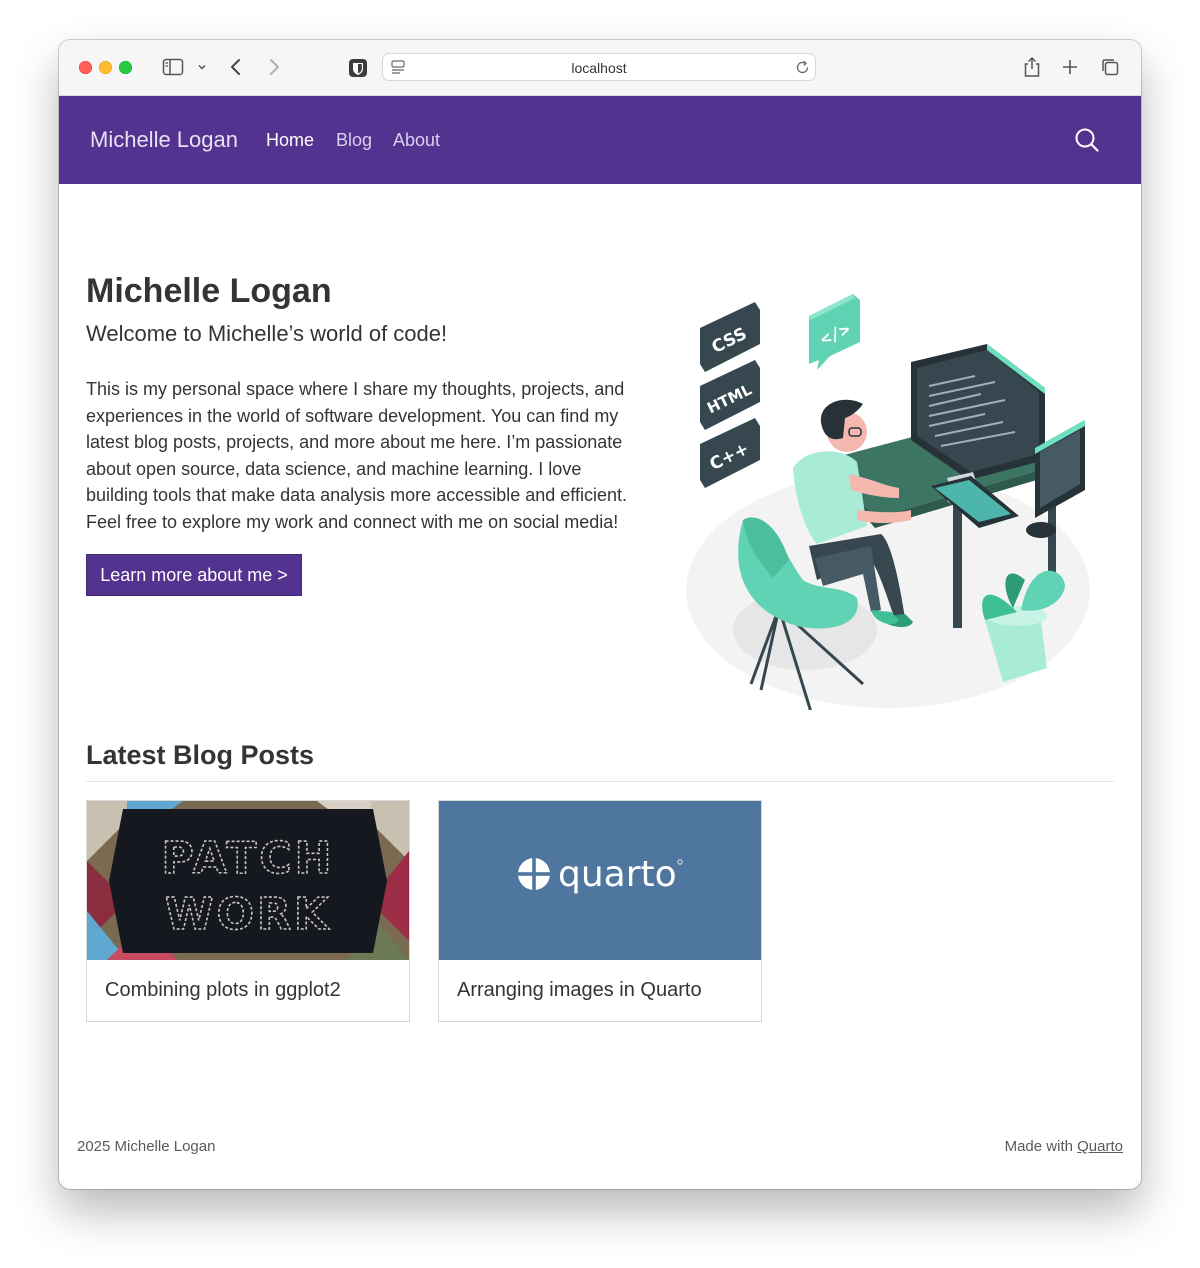 This screenshot has height=1268, width=1200. What do you see at coordinates (888, 502) in the screenshot?
I see `developer-illustration: CSS HTML C++ </>` at bounding box center [888, 502].